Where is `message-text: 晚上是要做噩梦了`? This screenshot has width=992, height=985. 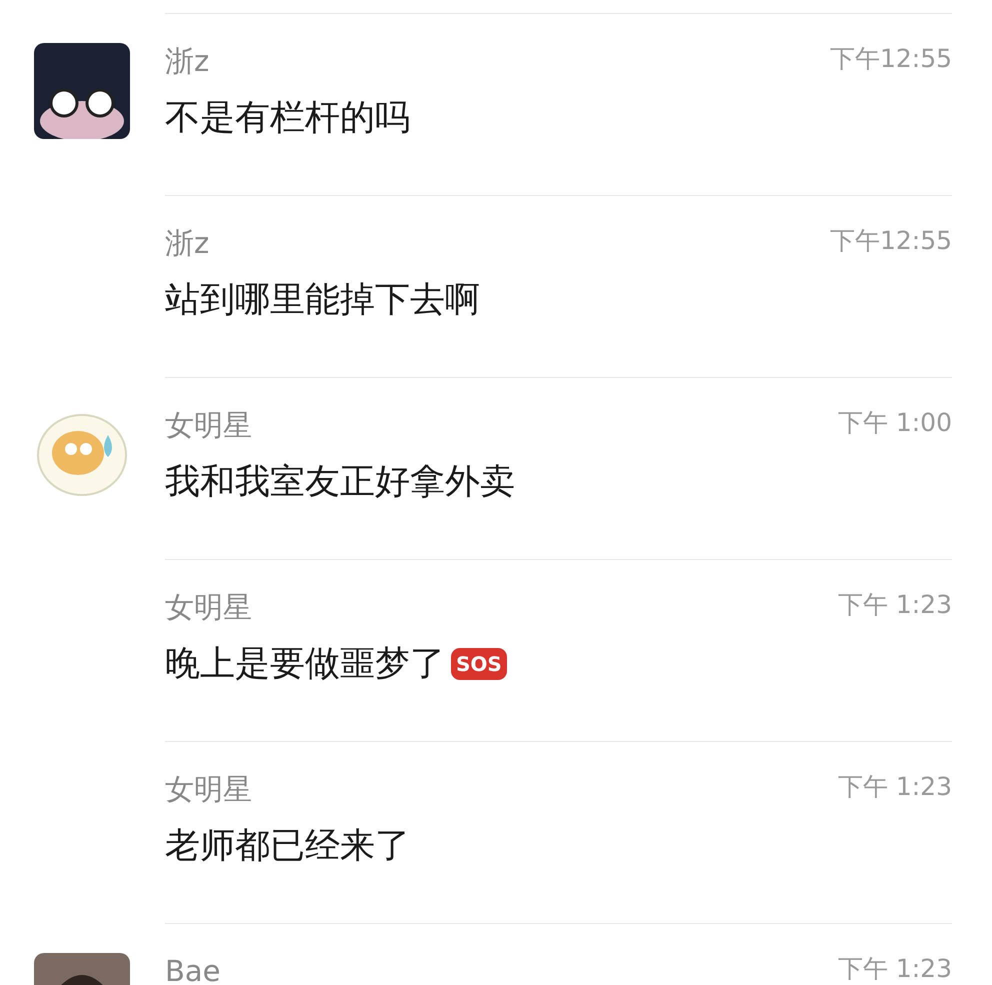 message-text: 晚上是要做噩梦了 is located at coordinates (305, 664).